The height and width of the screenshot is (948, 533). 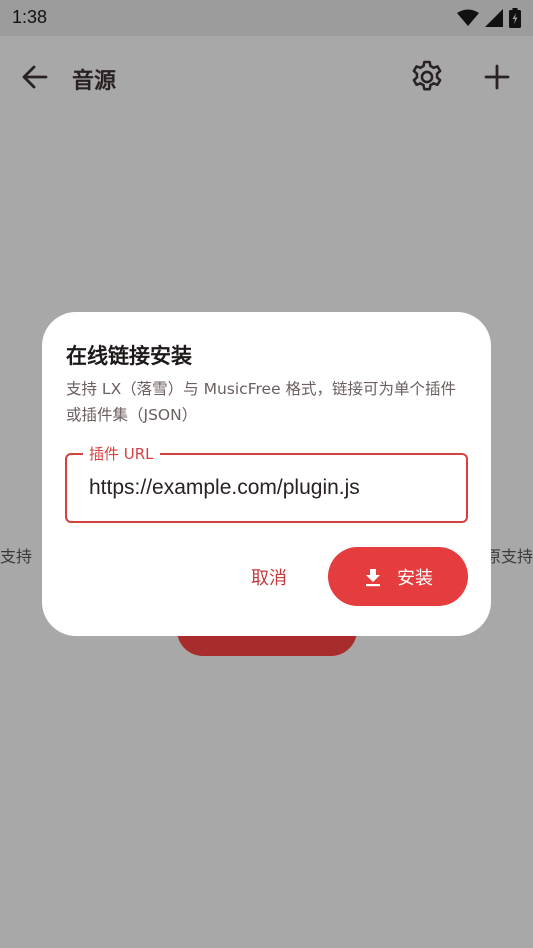 I want to click on wifi-icon, so click(x=468, y=17).